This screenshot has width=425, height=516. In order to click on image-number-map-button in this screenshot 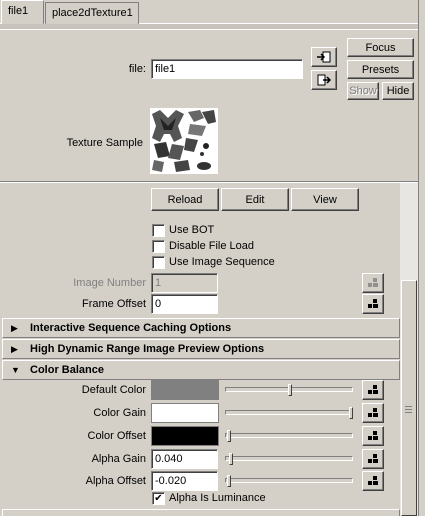, I will do `click(373, 283)`.